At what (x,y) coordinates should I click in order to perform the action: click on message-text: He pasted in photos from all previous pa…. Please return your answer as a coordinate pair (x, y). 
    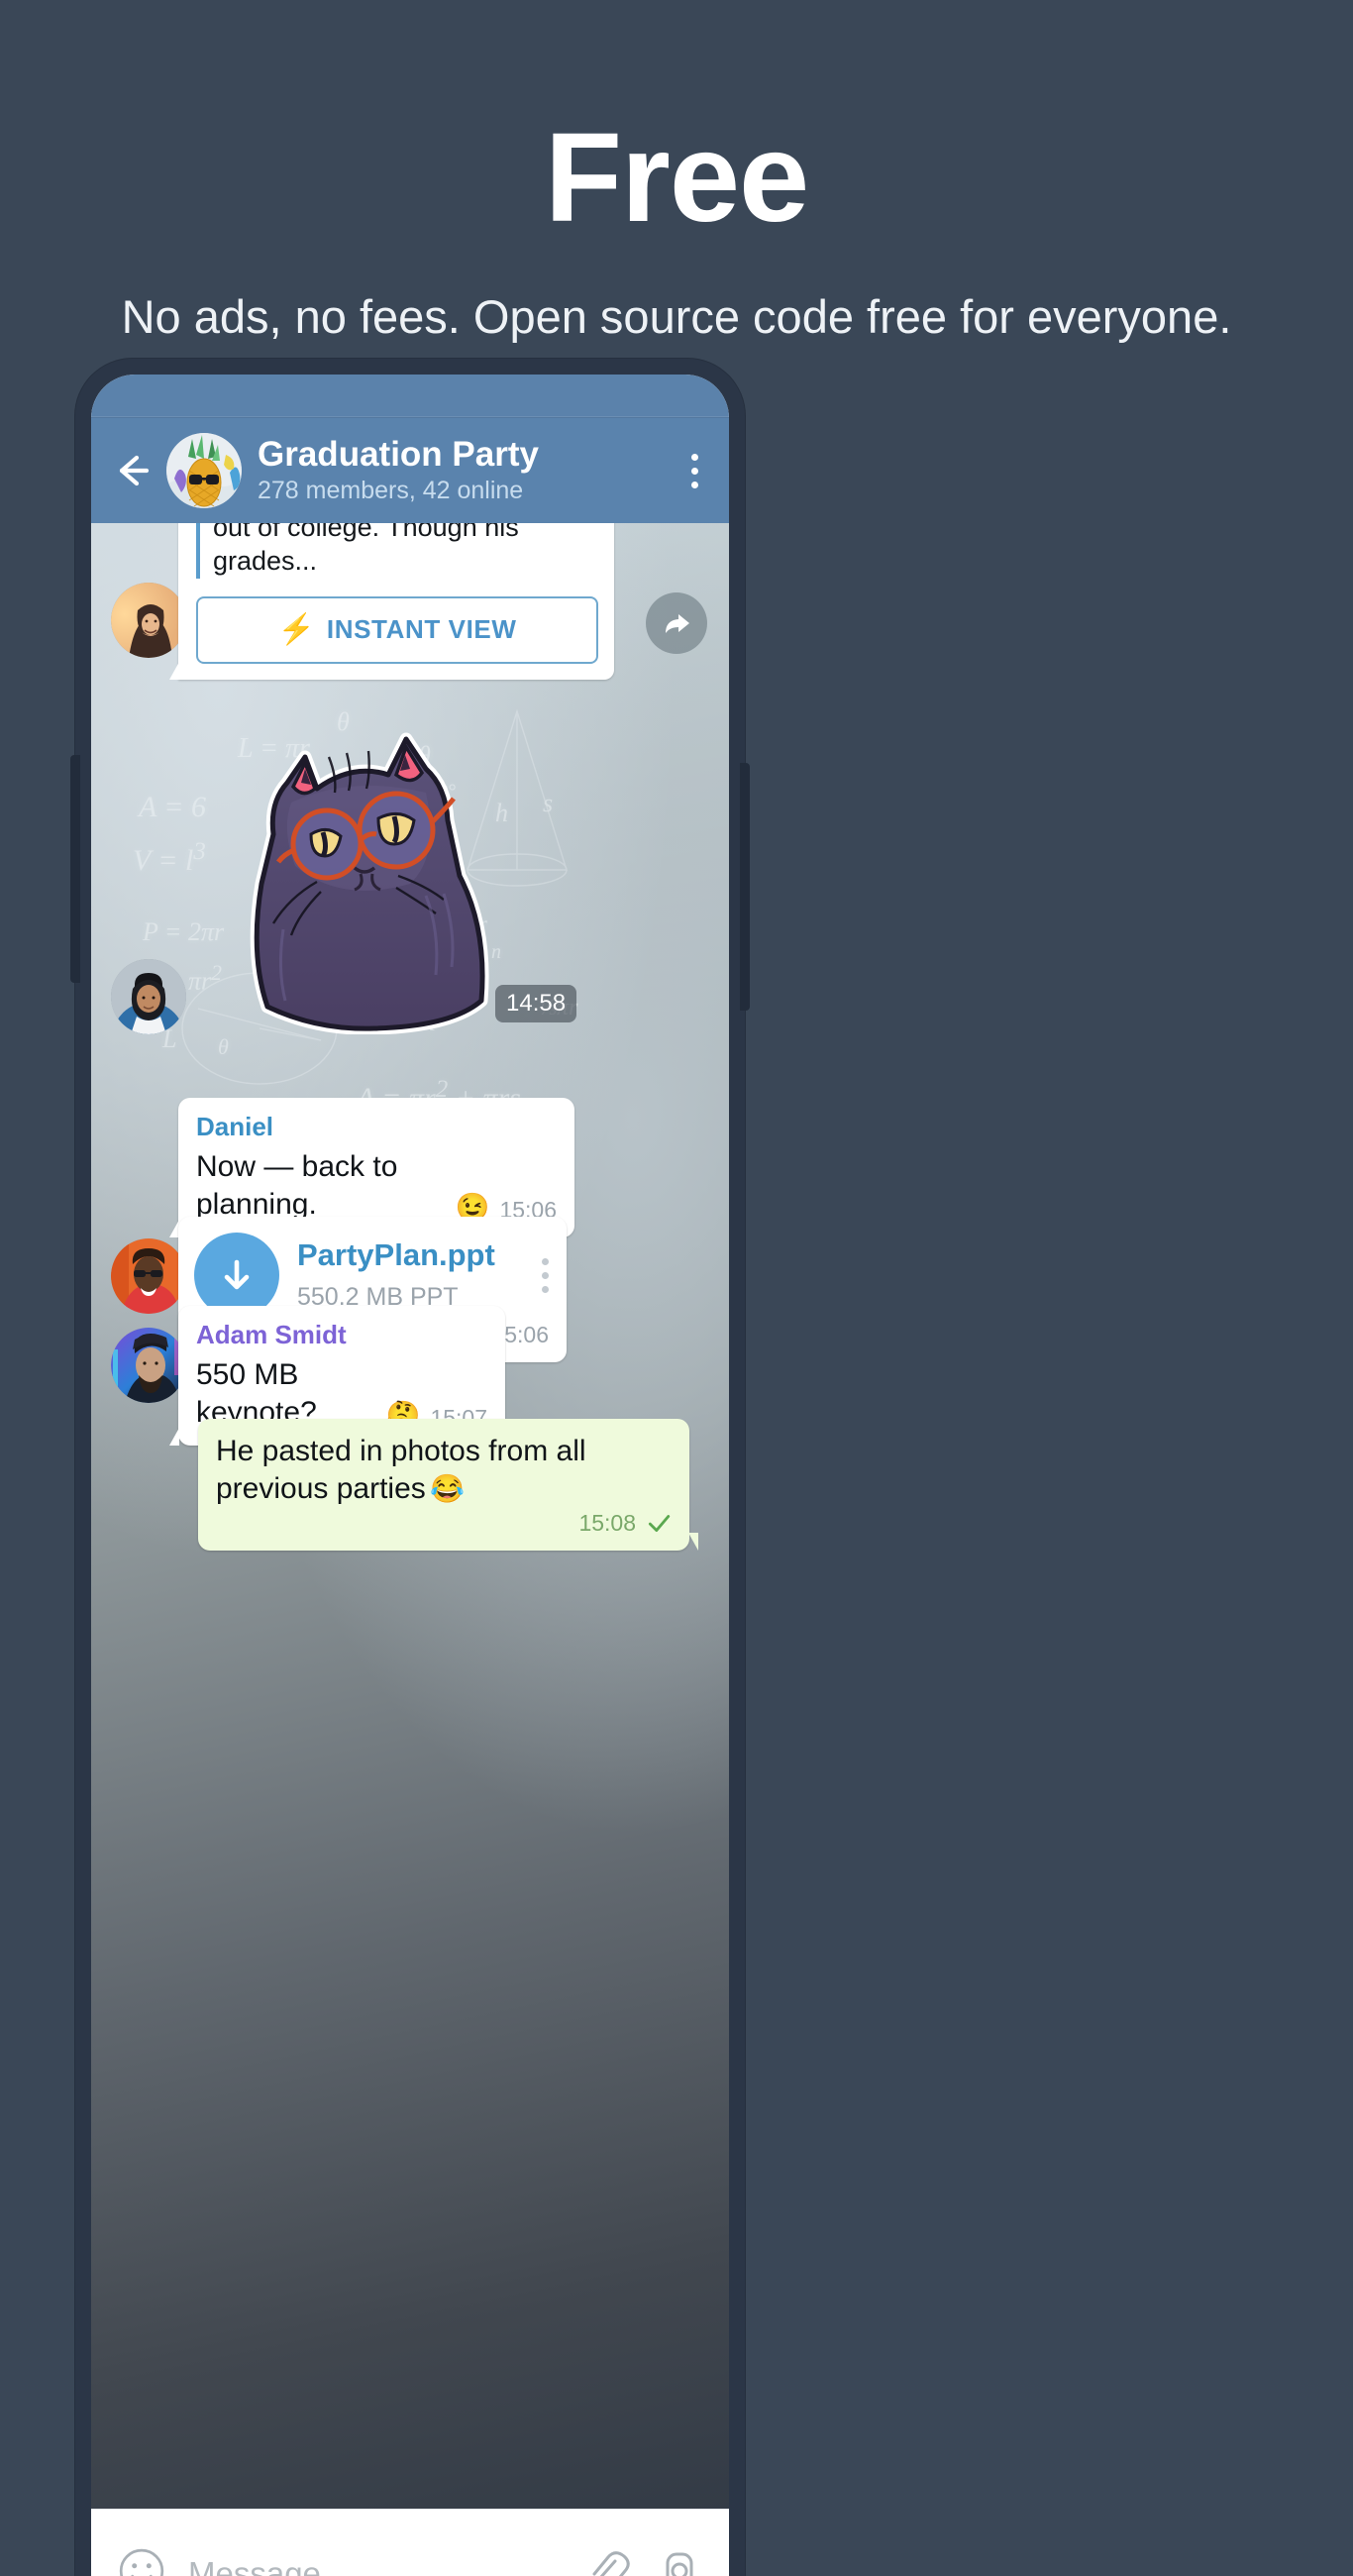
    Looking at the image, I should click on (401, 1470).